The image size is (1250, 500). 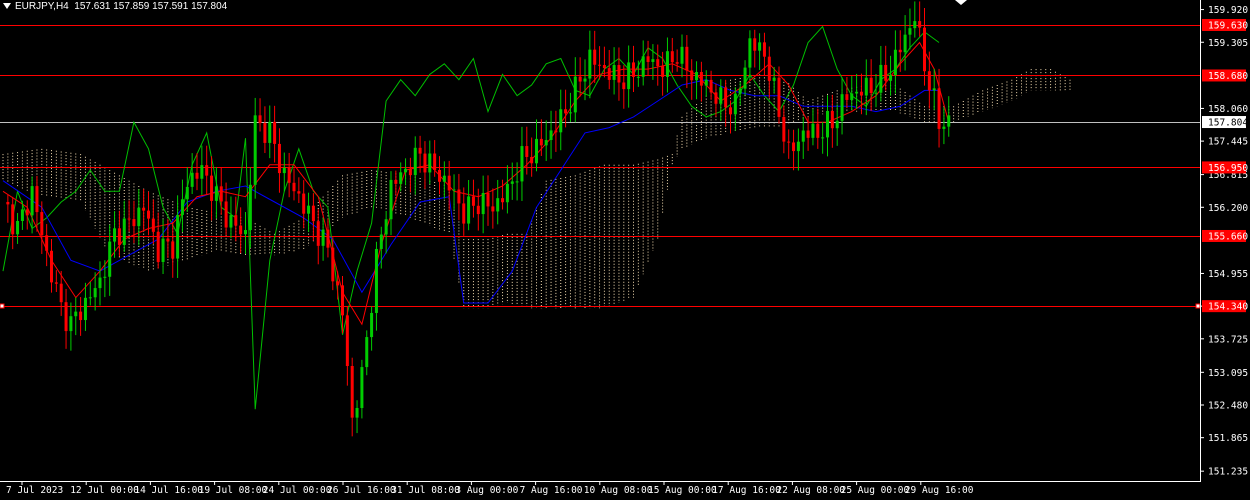 I want to click on price-tick-label: 158.060, so click(x=1228, y=109).